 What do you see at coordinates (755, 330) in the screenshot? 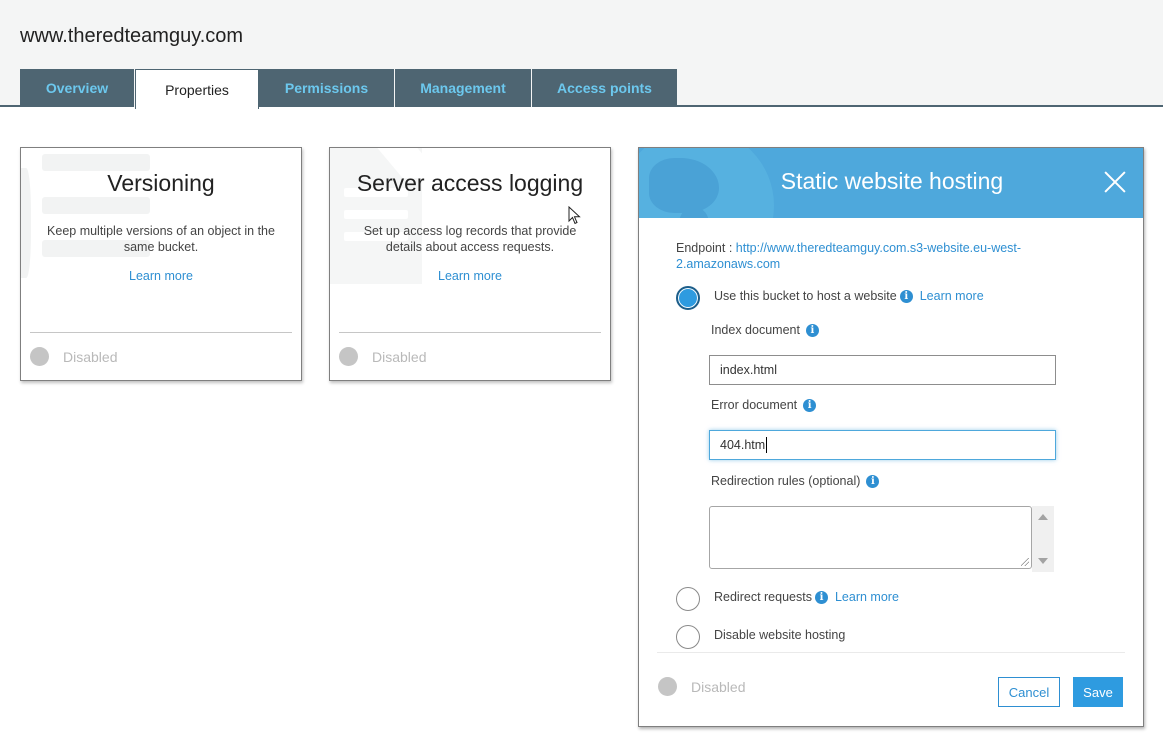
I see `label-text: Index document` at bounding box center [755, 330].